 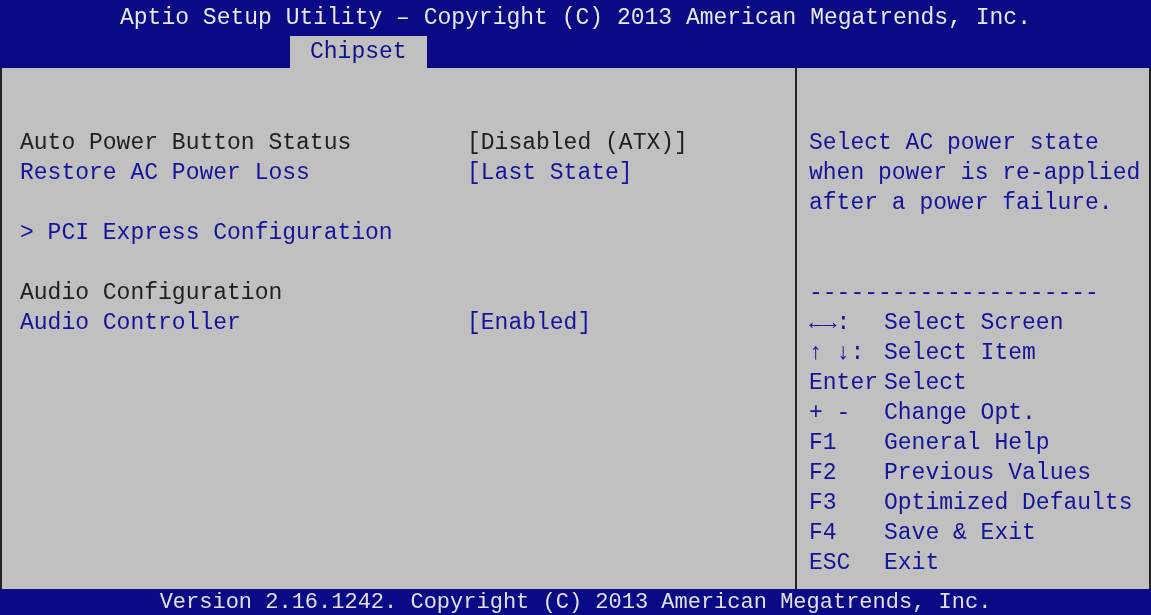 I want to click on setting-label: Audio Controller, so click(x=243, y=323).